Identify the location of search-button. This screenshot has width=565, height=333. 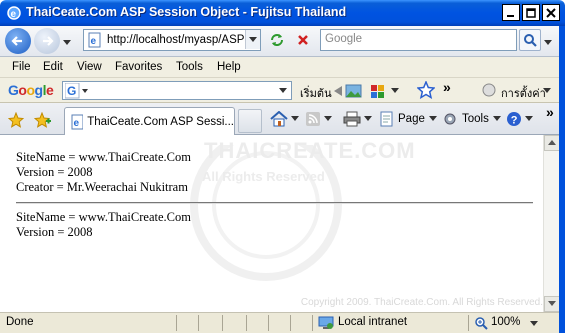
(530, 40).